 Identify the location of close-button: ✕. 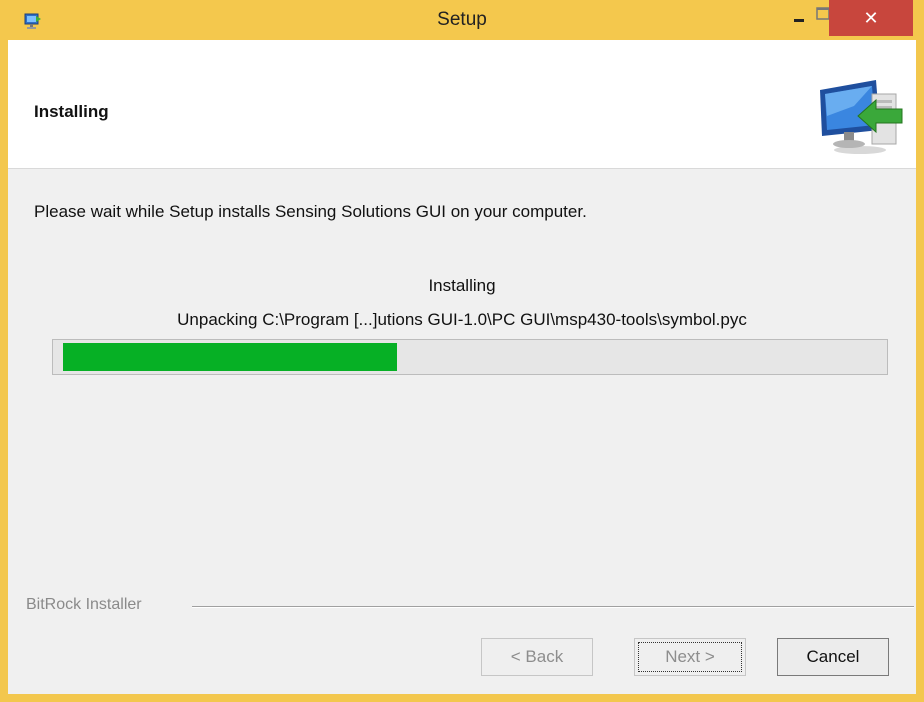
(871, 18).